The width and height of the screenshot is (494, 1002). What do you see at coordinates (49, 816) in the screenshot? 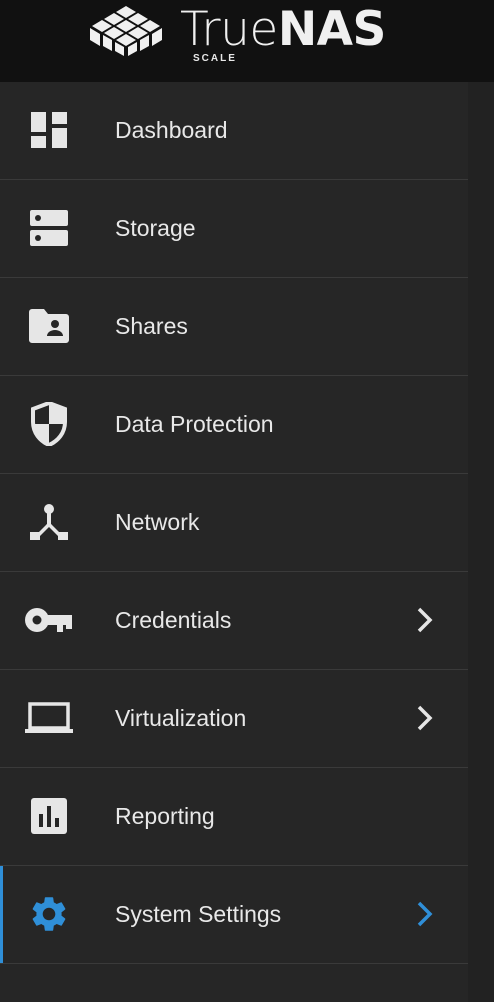
I see `bar-chart-icon` at bounding box center [49, 816].